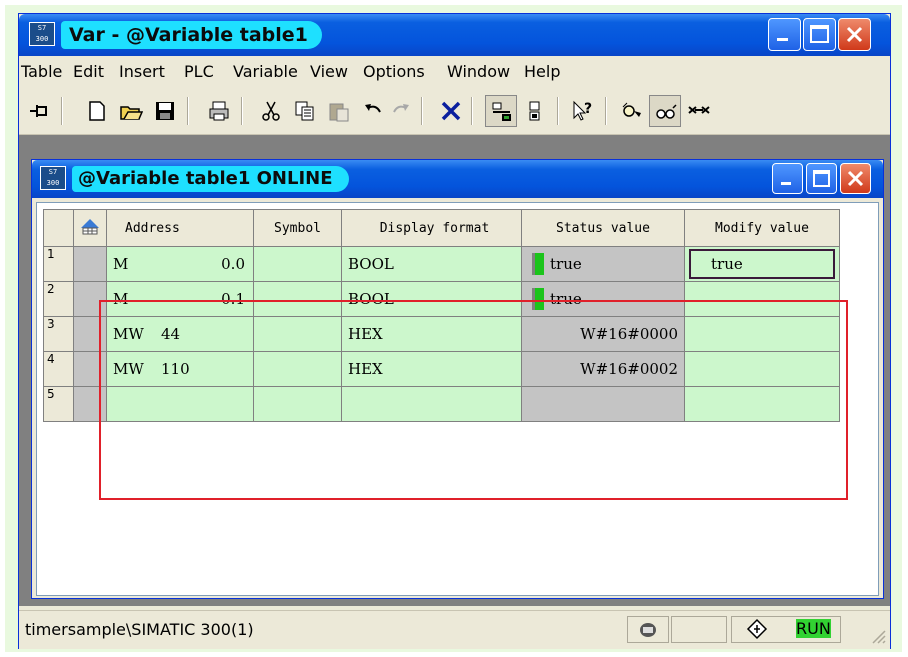  I want to click on menu-help: Help, so click(542, 71).